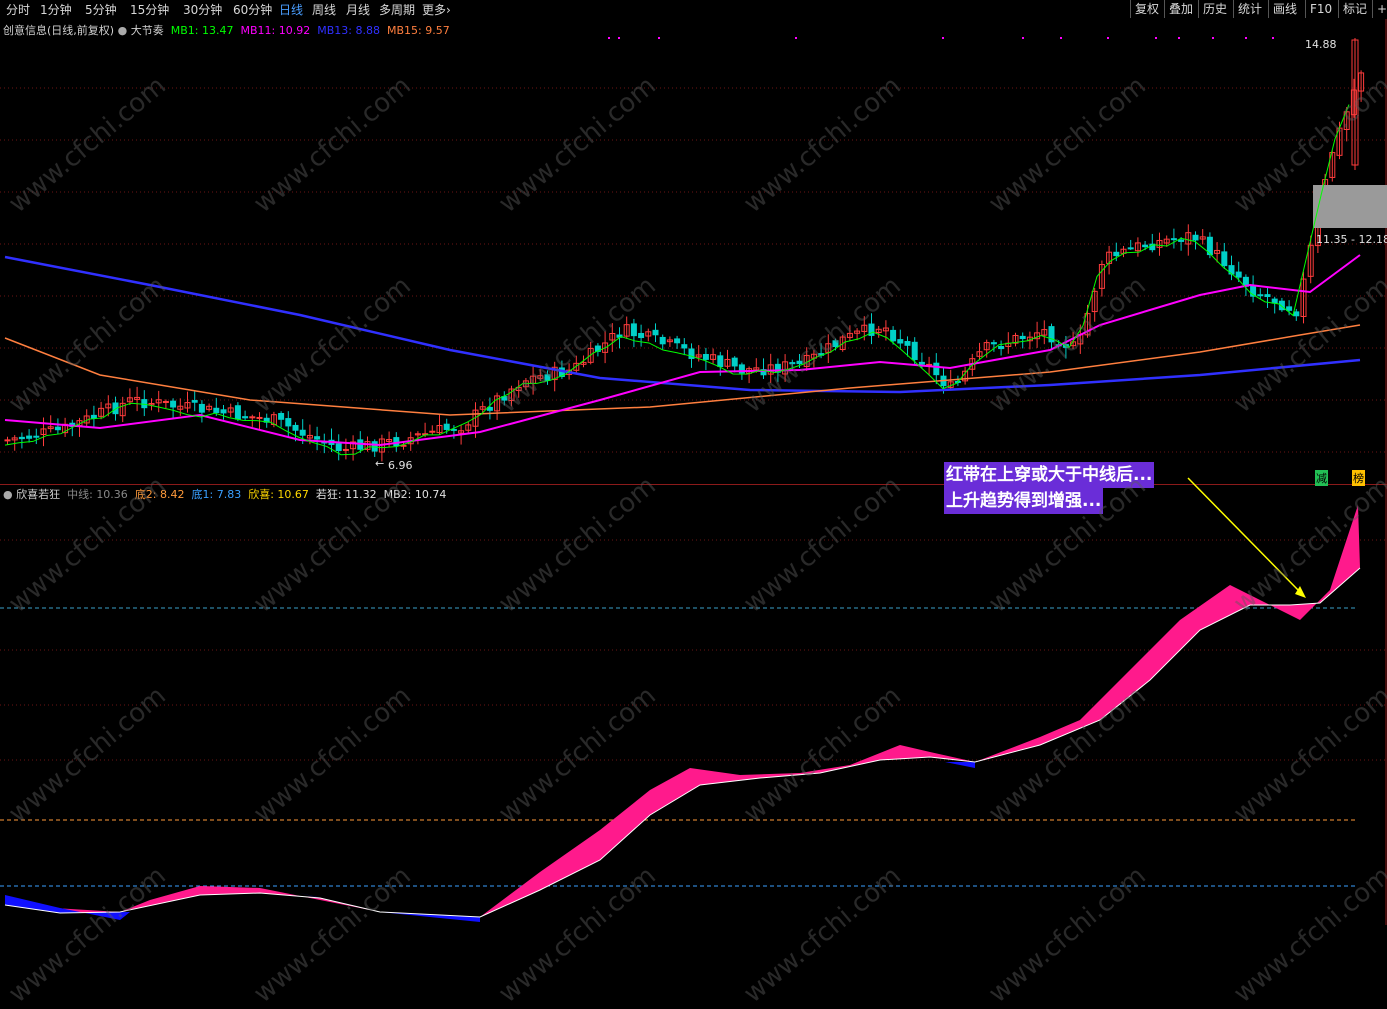 Image resolution: width=1387 pixels, height=1009 pixels. Describe the element at coordinates (1321, 478) in the screenshot. I see `badge-jian: 减` at that location.